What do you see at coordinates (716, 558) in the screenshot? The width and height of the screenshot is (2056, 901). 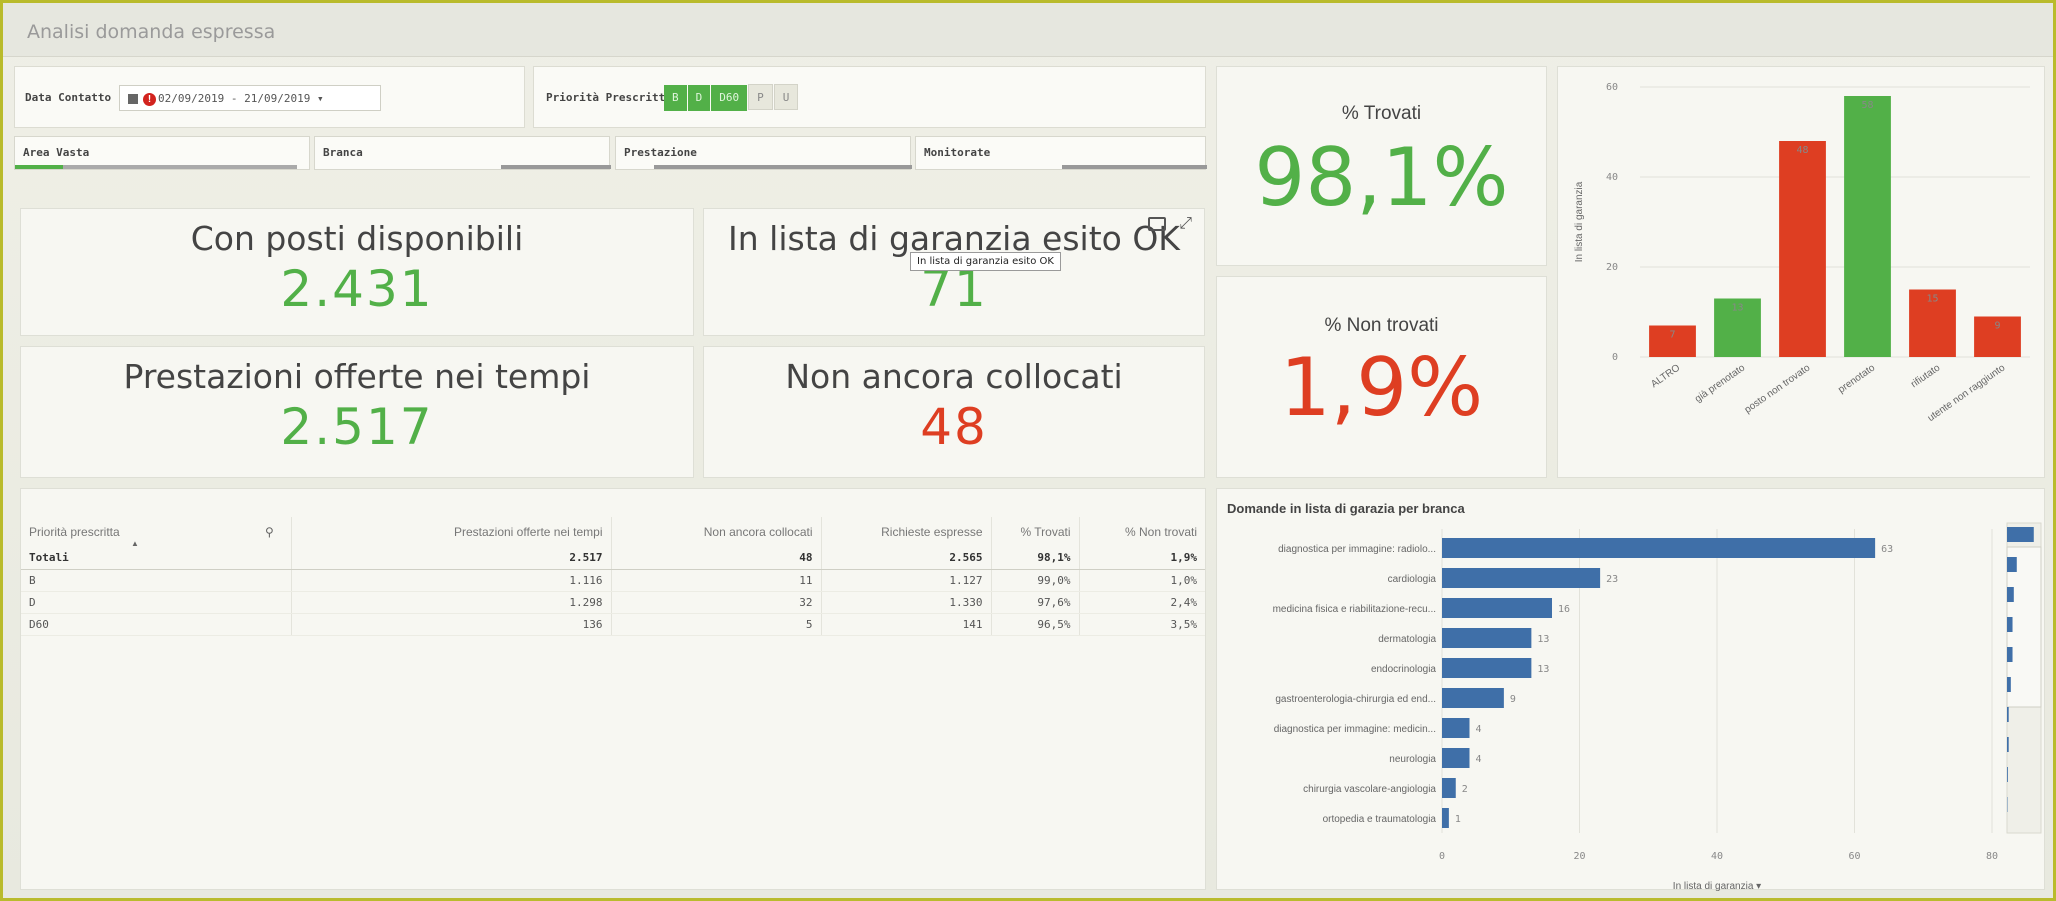 I see `table-cell: 48` at bounding box center [716, 558].